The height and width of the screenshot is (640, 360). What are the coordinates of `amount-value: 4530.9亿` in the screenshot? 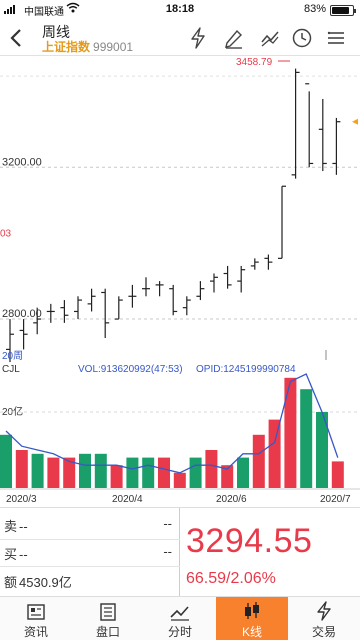 It's located at (45, 582).